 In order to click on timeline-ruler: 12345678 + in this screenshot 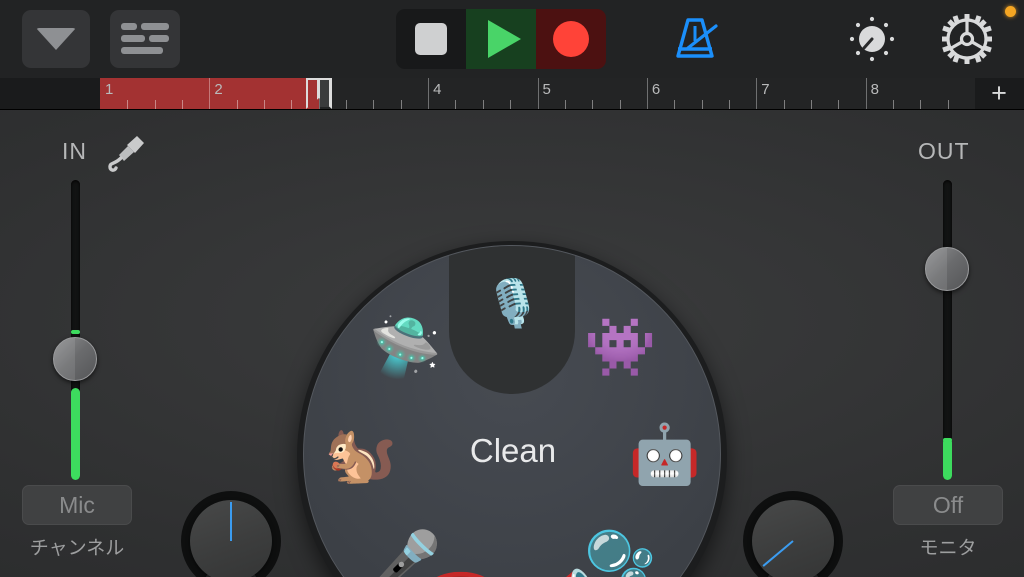, I will do `click(512, 94)`.